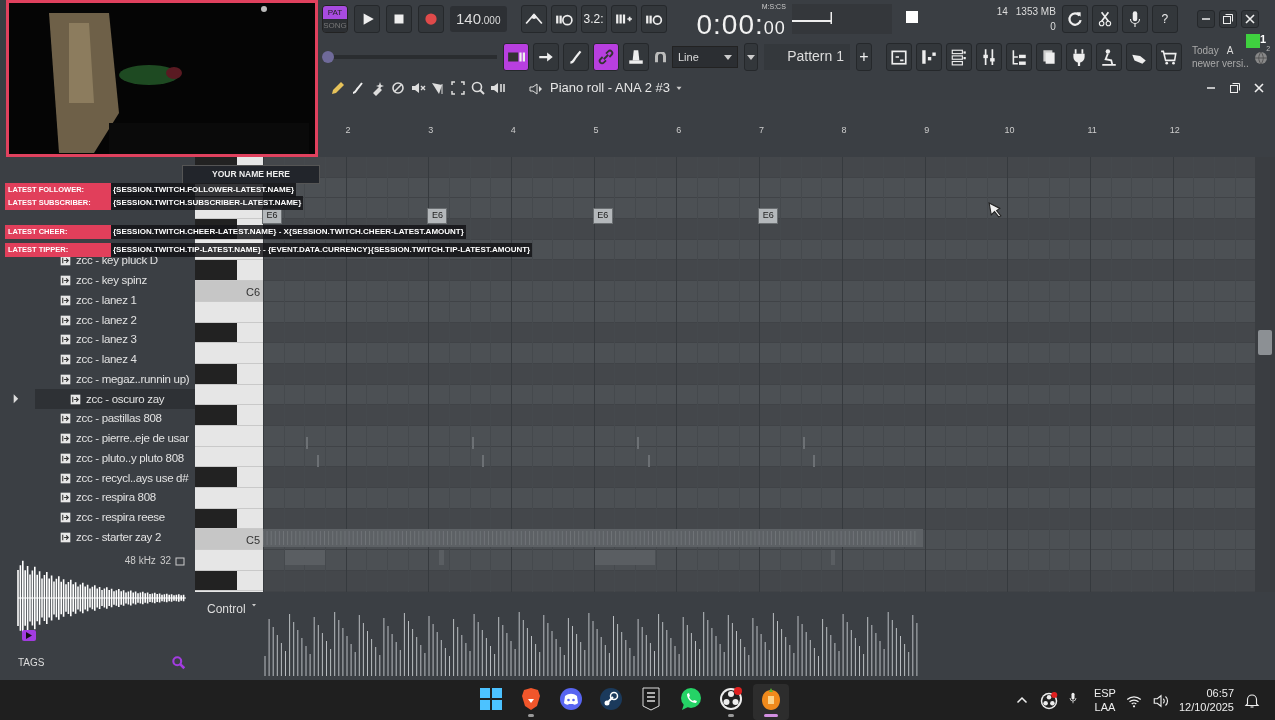 The height and width of the screenshot is (720, 1275). What do you see at coordinates (1263, 39) in the screenshot?
I see `notification-count: 1` at bounding box center [1263, 39].